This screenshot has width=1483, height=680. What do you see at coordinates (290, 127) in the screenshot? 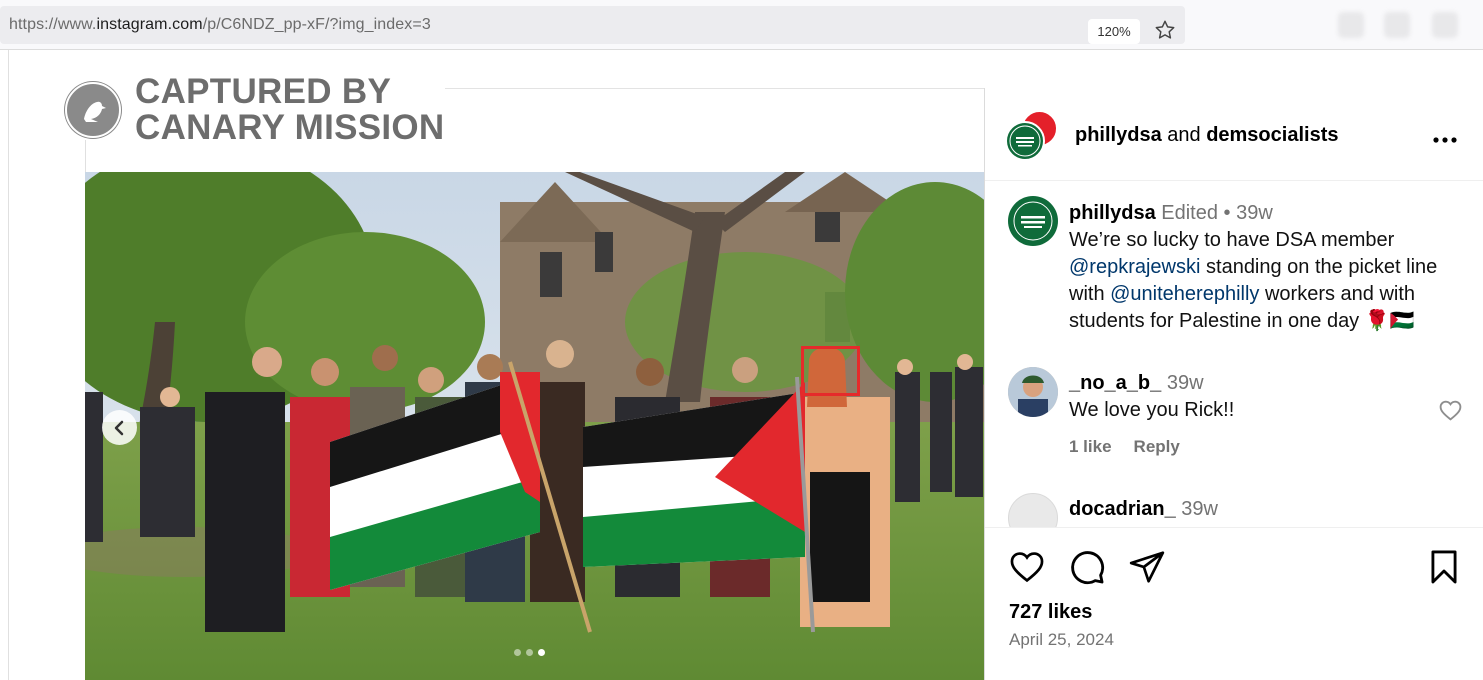
I see `watermark-line-2: CANARY MISSION` at bounding box center [290, 127].